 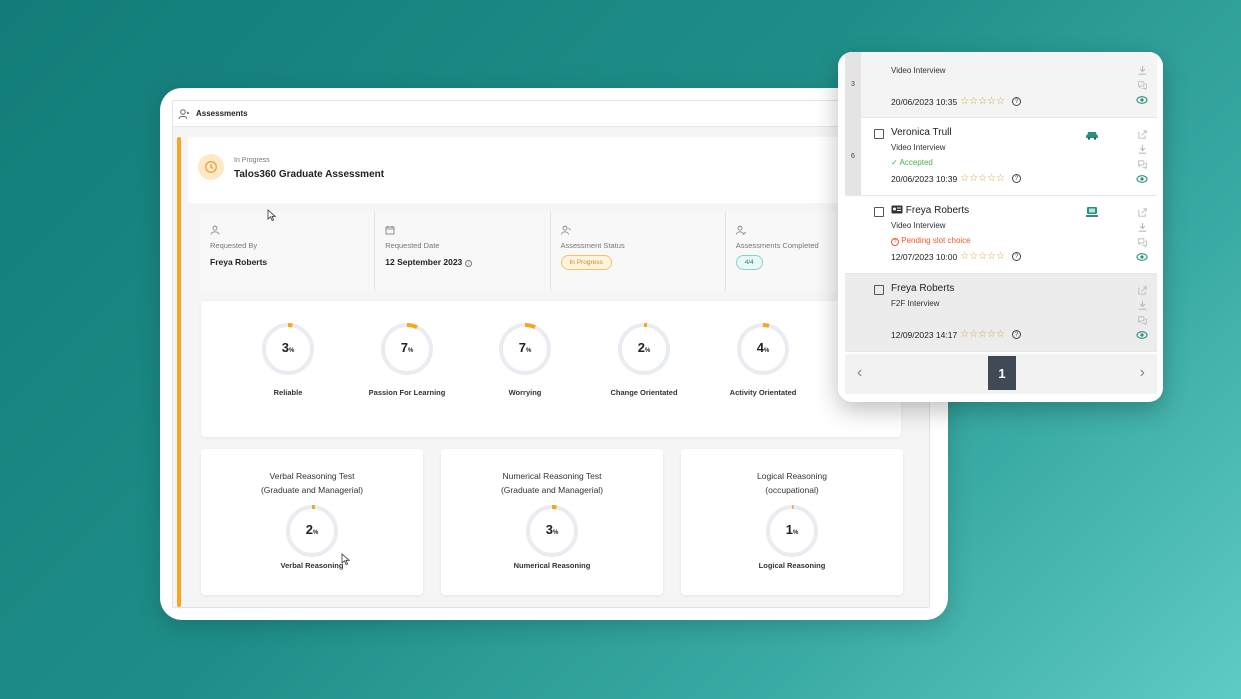 I want to click on requested-by: Requested By Freya Roberts, so click(x=288, y=251).